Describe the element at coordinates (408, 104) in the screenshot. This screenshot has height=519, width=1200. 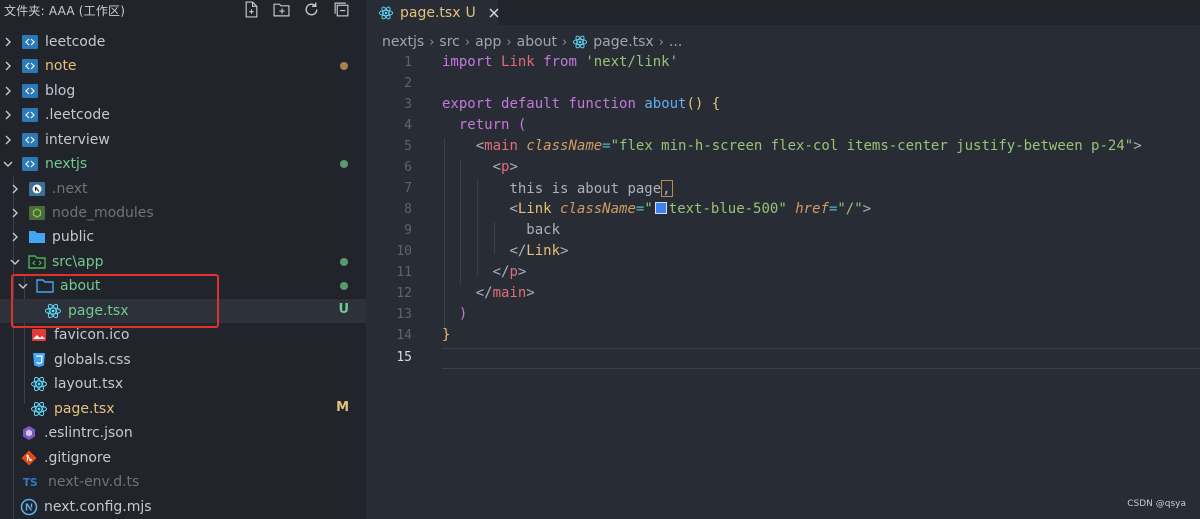
I see `line-number: 3` at that location.